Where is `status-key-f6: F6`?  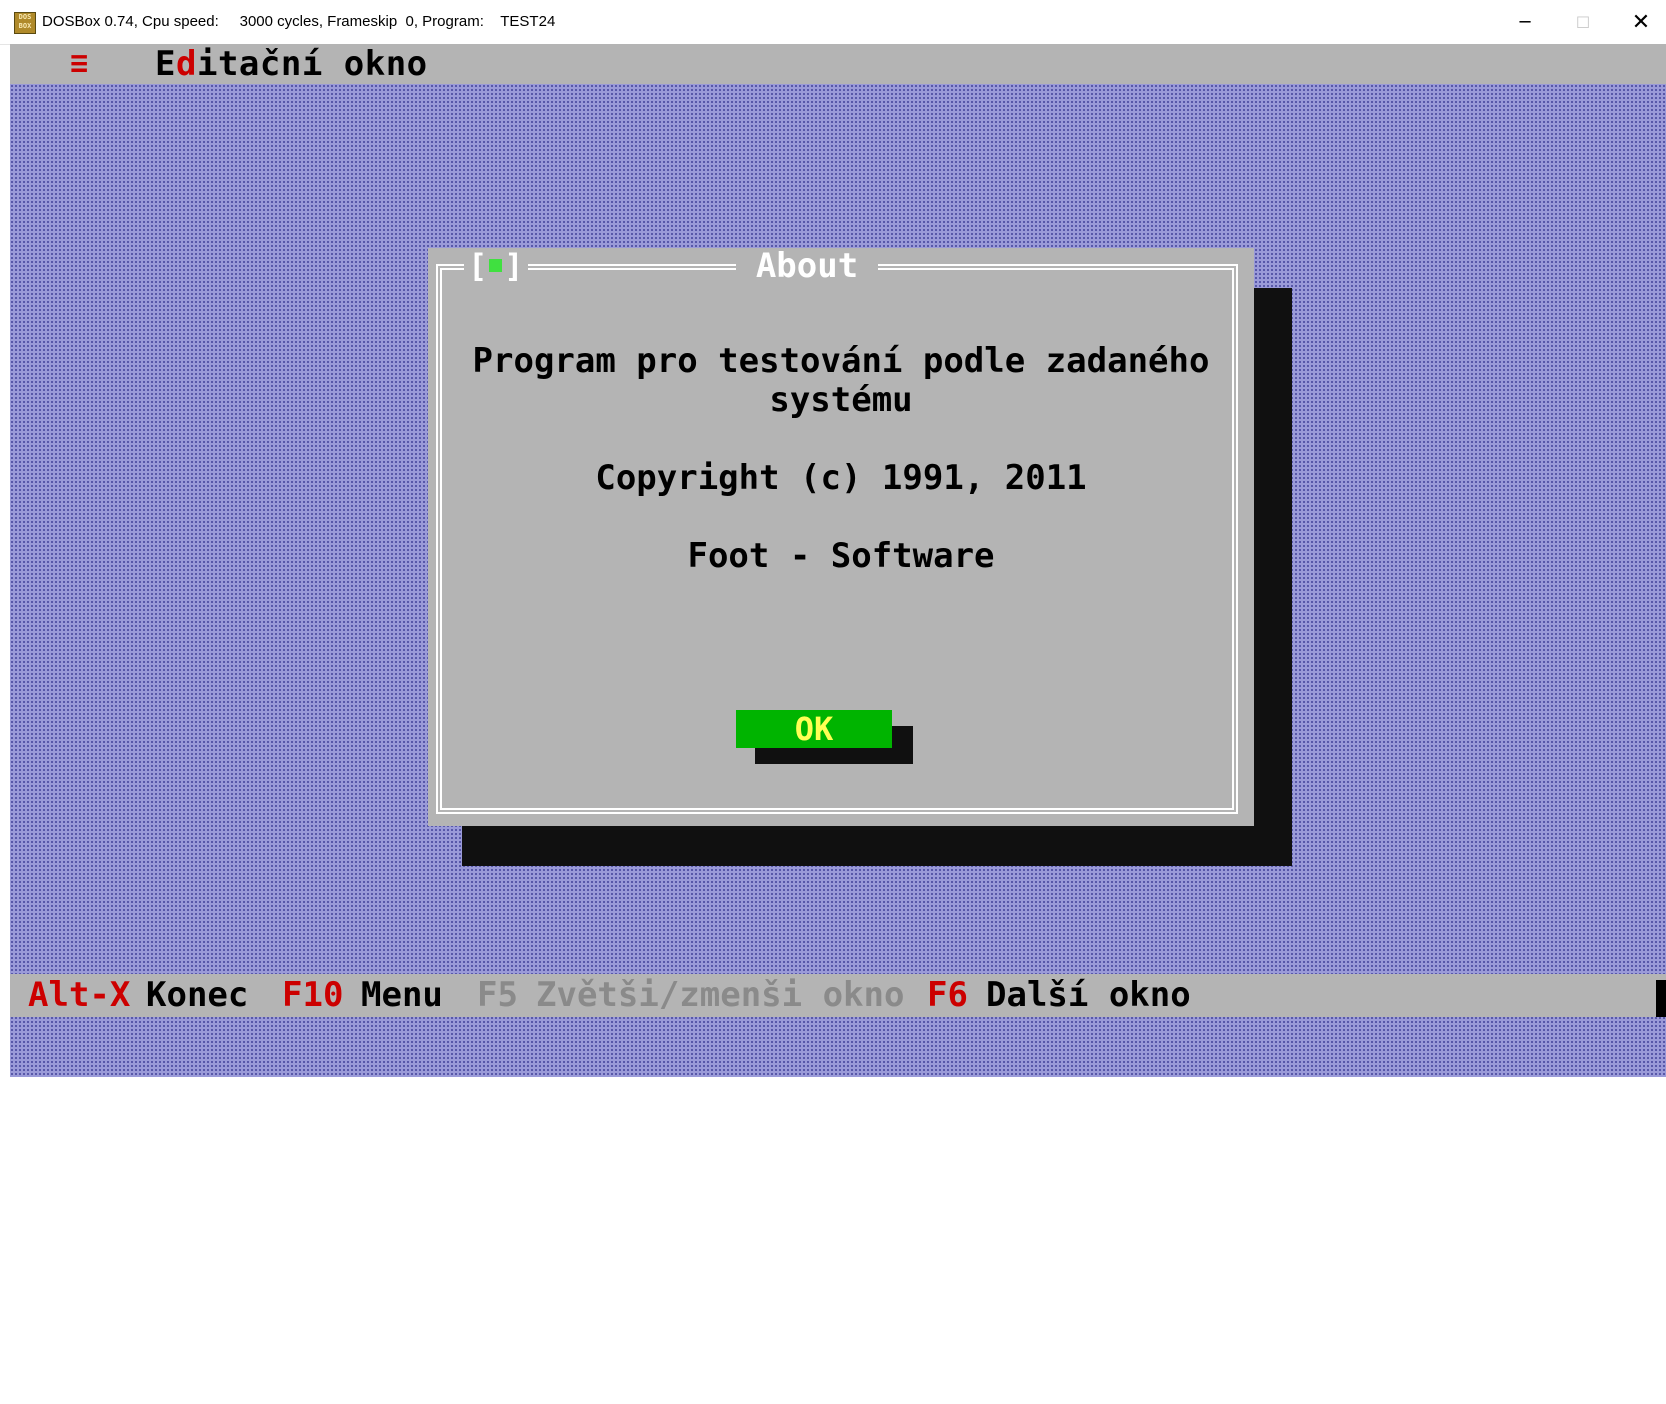
status-key-f6: F6 is located at coordinates (947, 995).